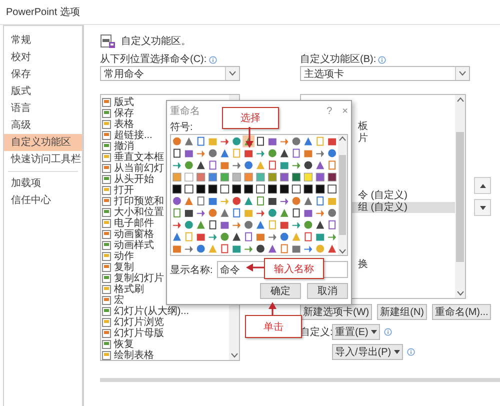 This screenshot has width=500, height=406. I want to click on command-item: 撤消, so click(124, 146).